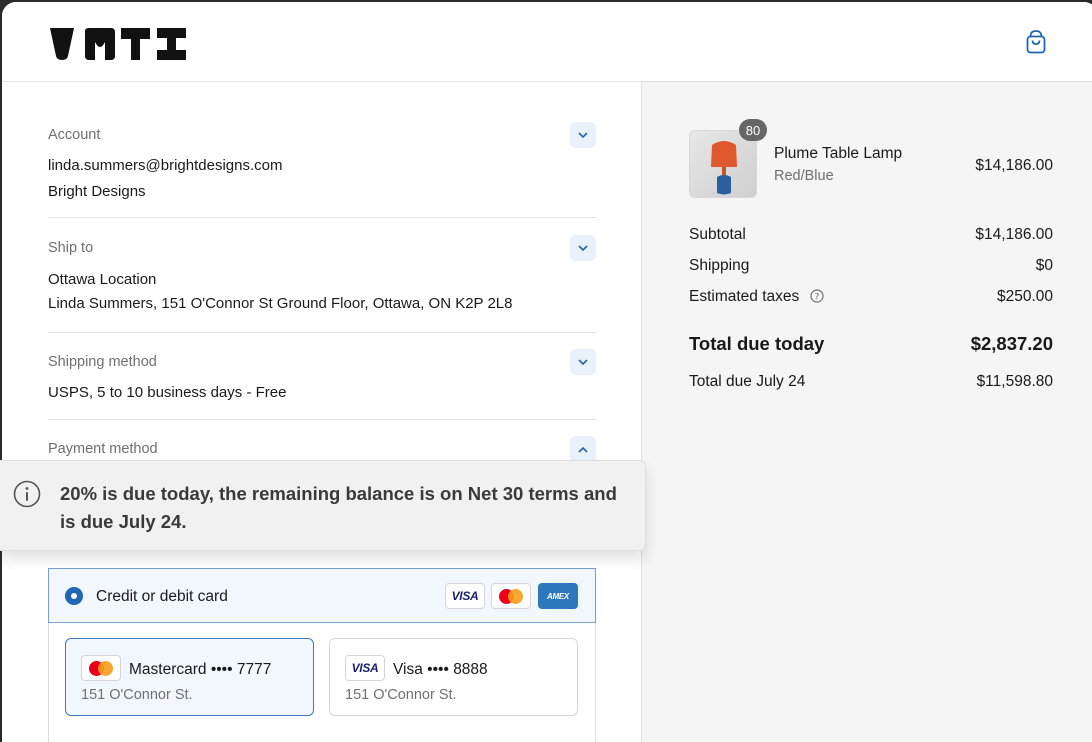  I want to click on help-icon: ?, so click(816, 298).